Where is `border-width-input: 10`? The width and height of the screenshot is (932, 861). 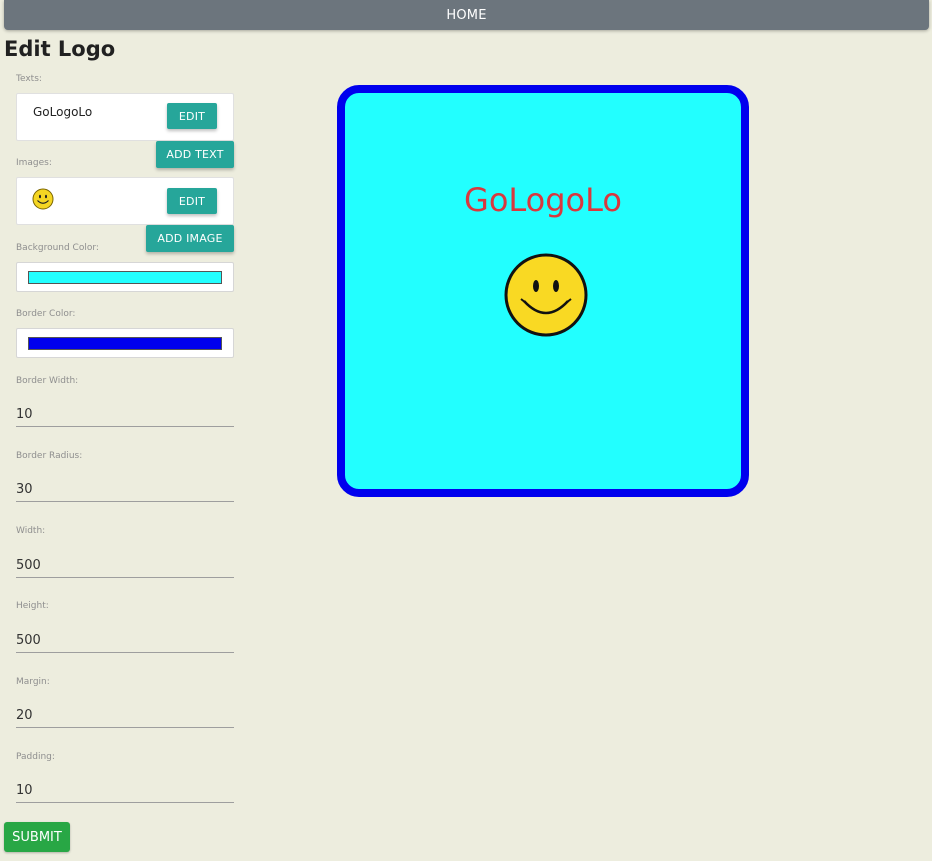
border-width-input: 10 is located at coordinates (125, 414).